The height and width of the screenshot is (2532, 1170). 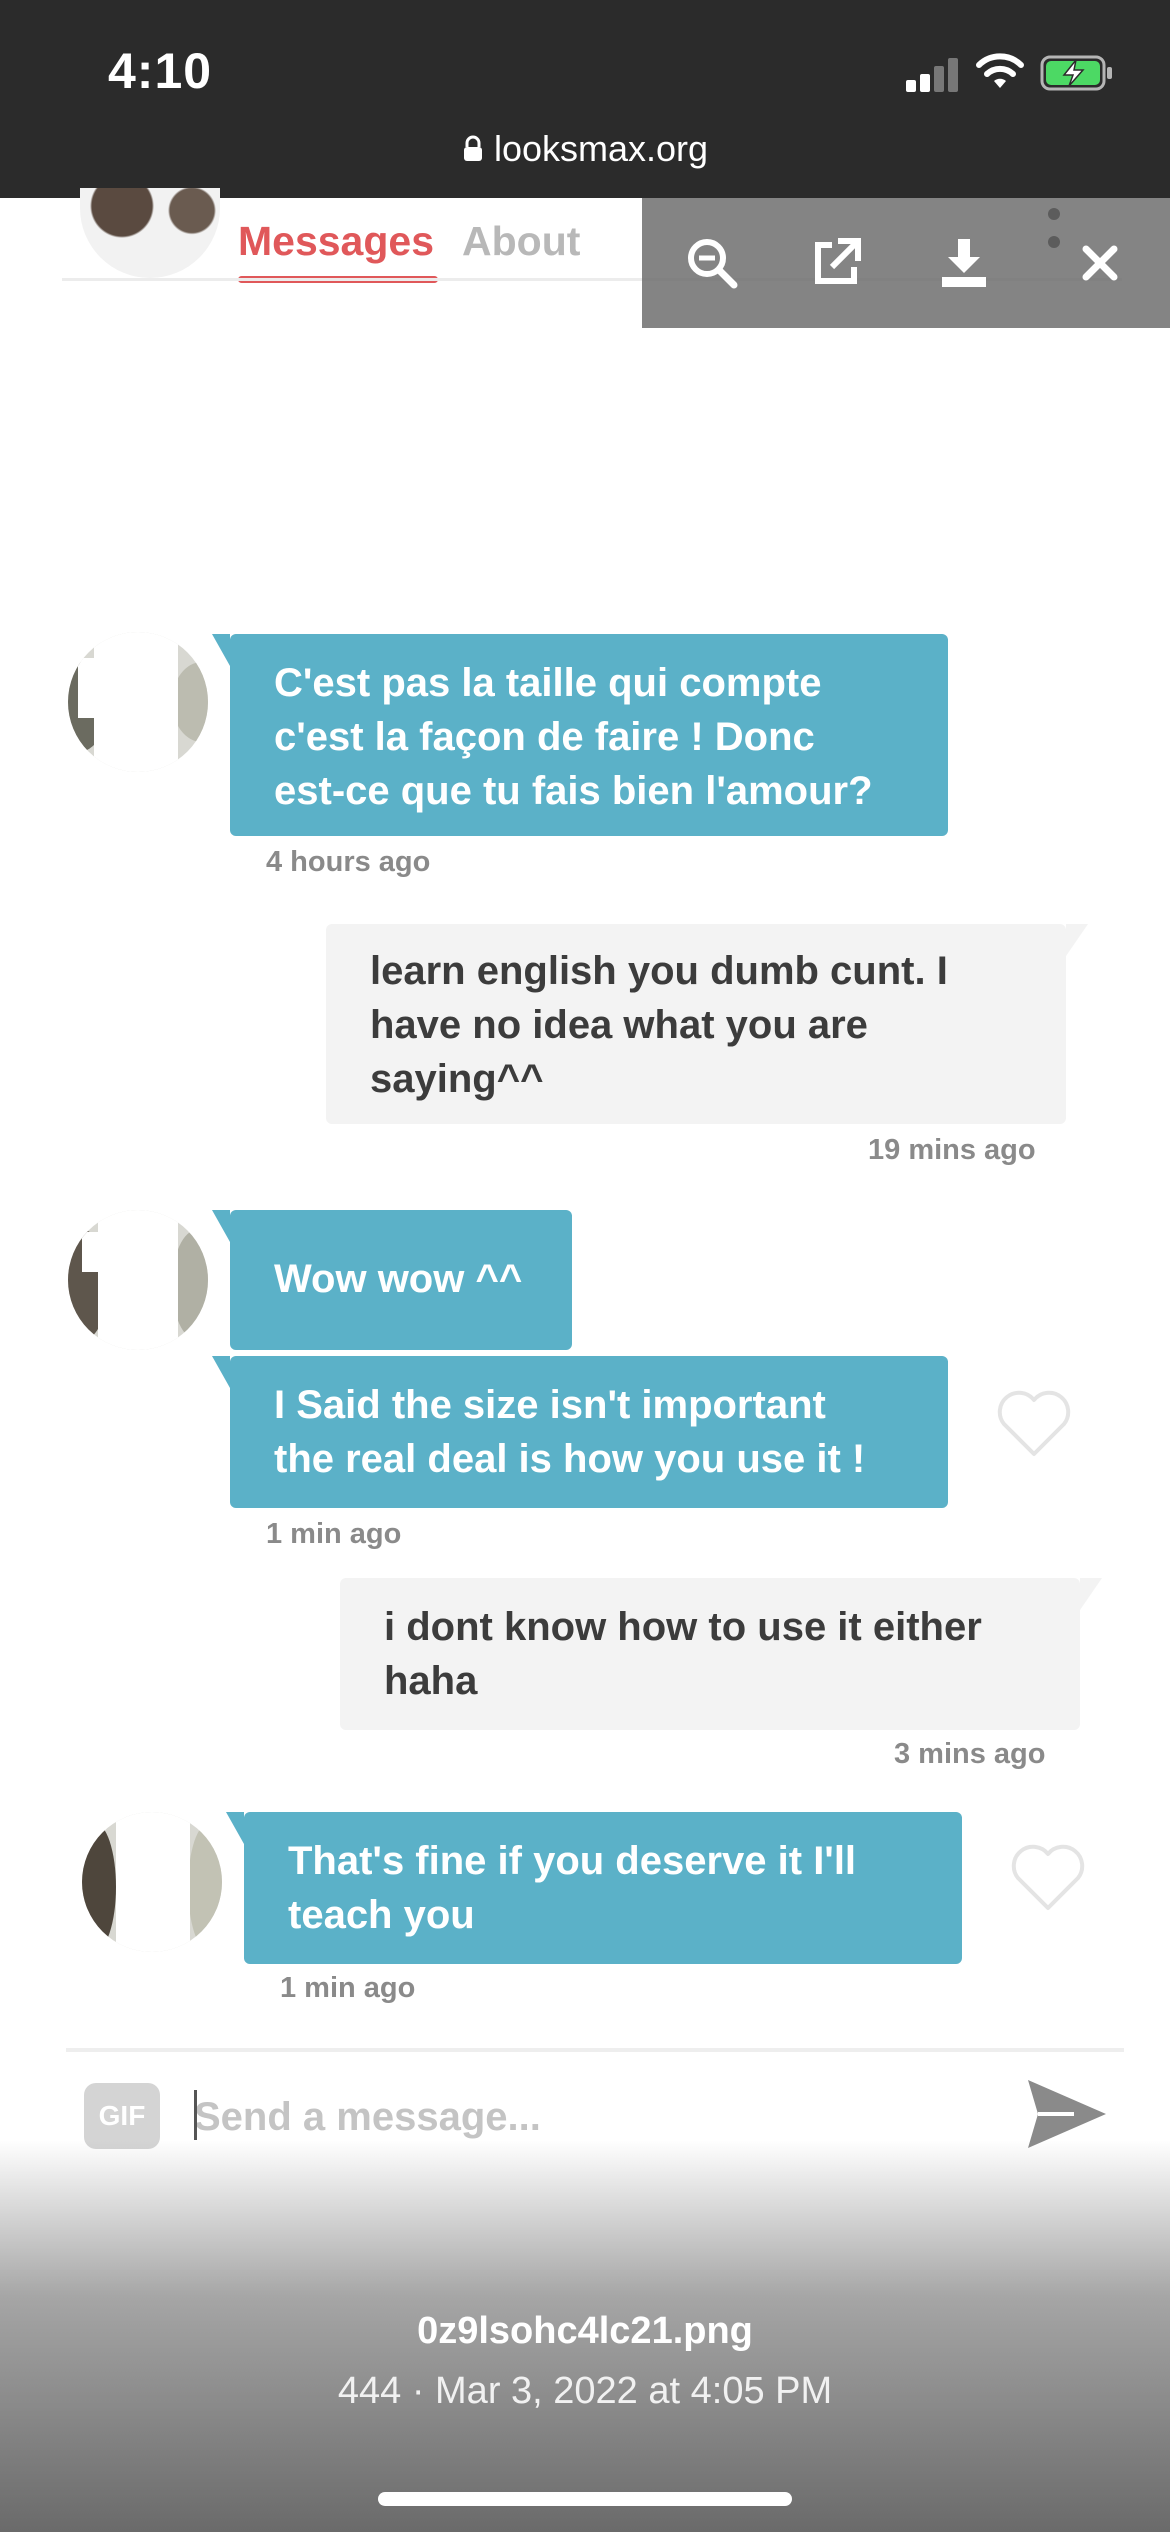 I want to click on signal-icon, so click(x=934, y=74).